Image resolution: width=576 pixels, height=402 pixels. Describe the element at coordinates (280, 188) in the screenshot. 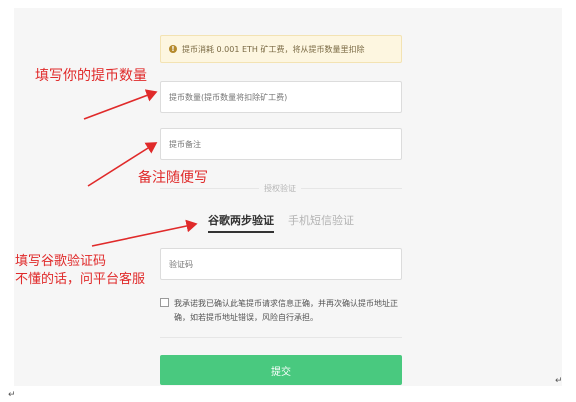

I see `auth-divider-label: 授权验证` at that location.